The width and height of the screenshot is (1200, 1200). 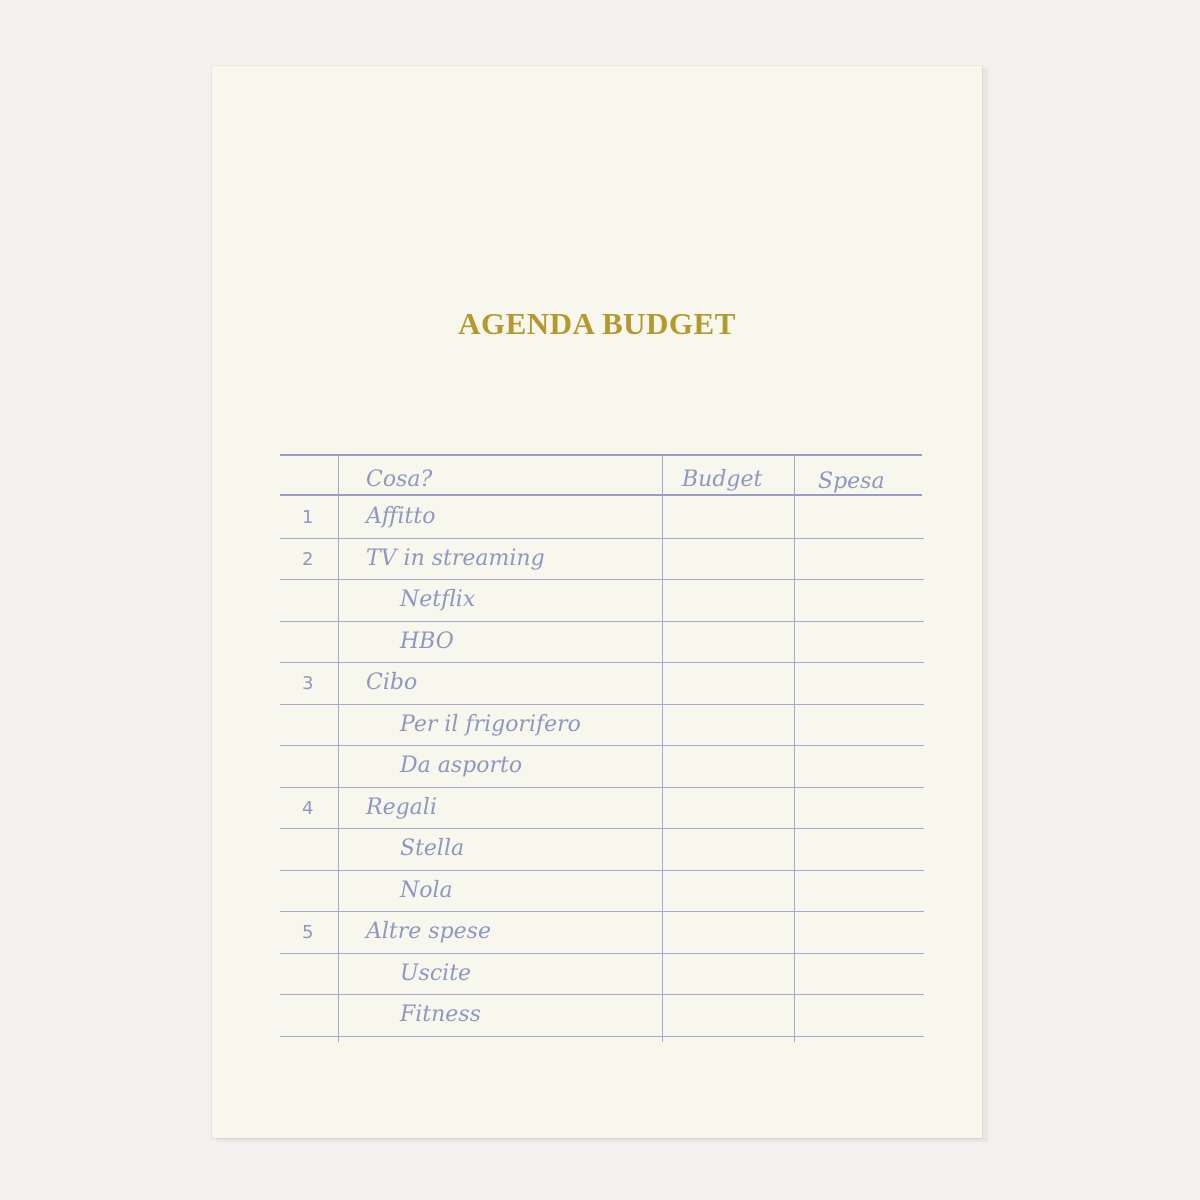 I want to click on row-number: 4, so click(x=308, y=808).